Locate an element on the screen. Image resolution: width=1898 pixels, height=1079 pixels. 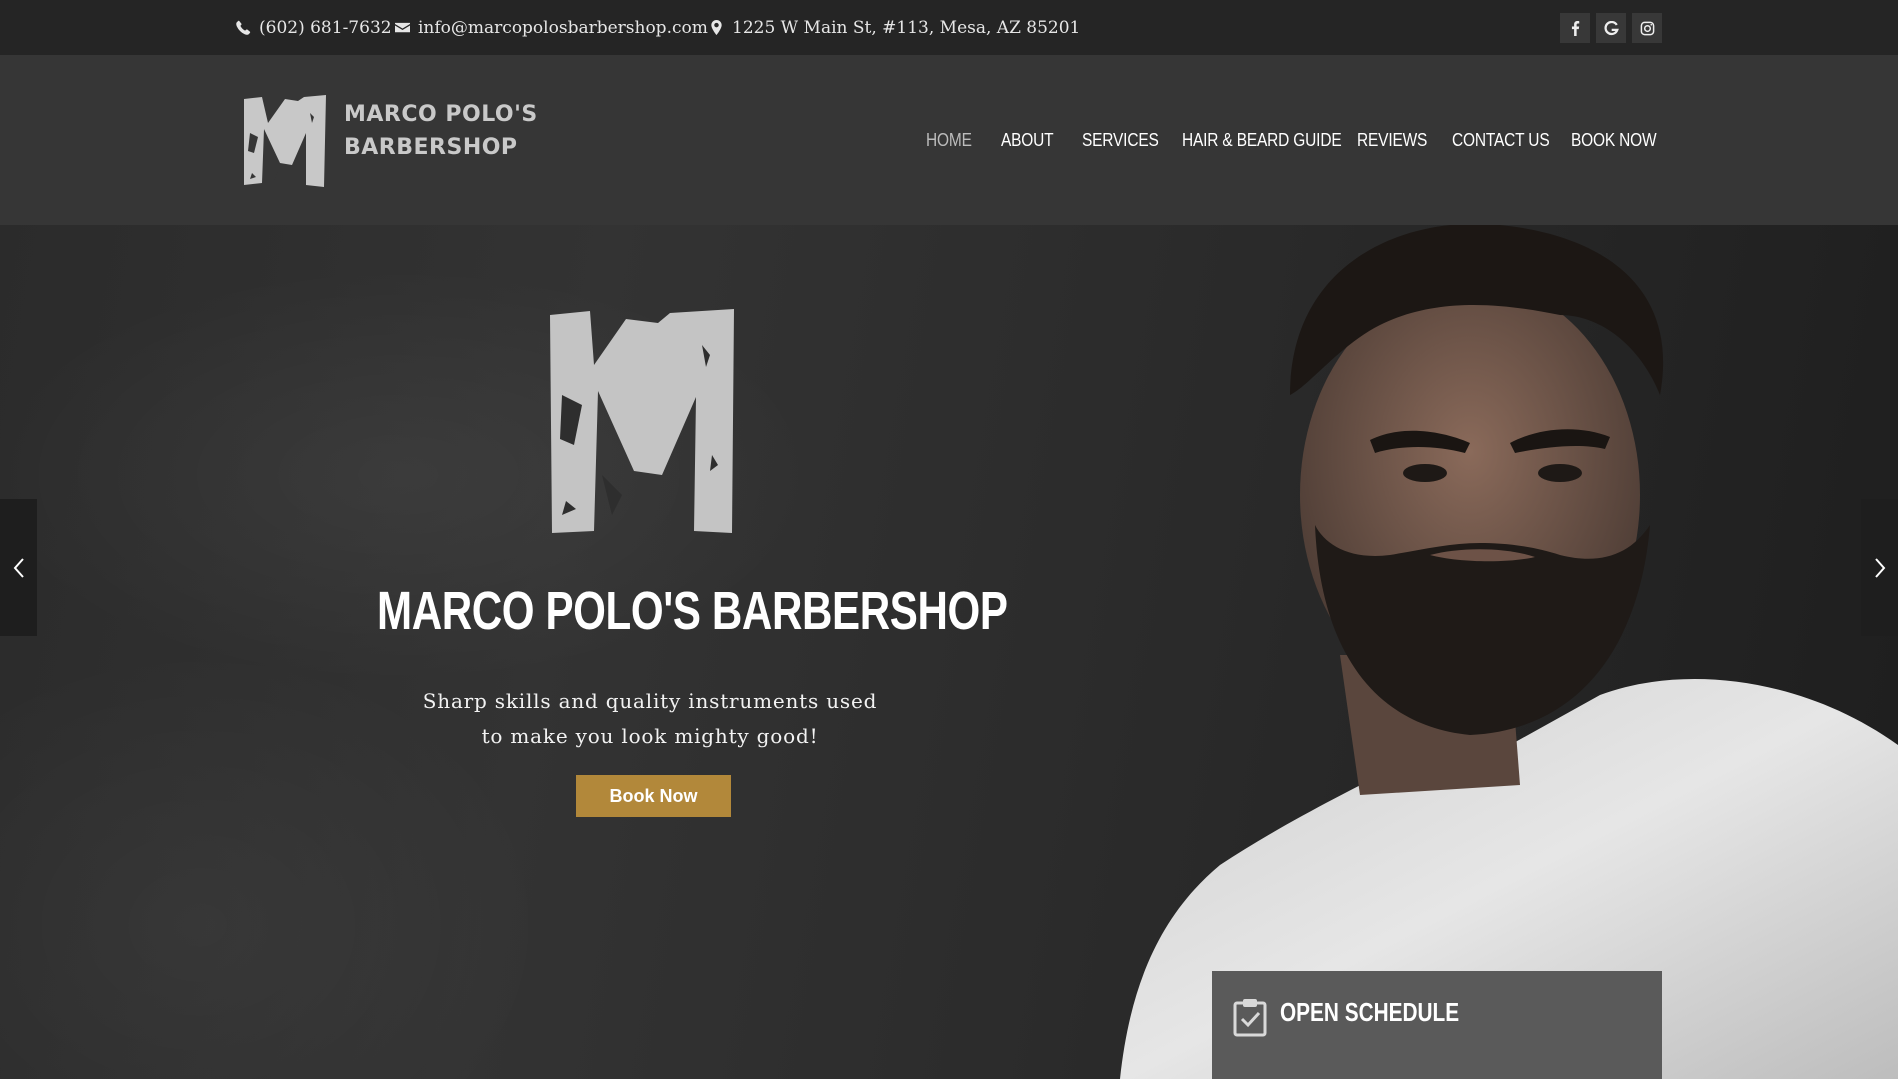
book-now-button: Book Now is located at coordinates (653, 796).